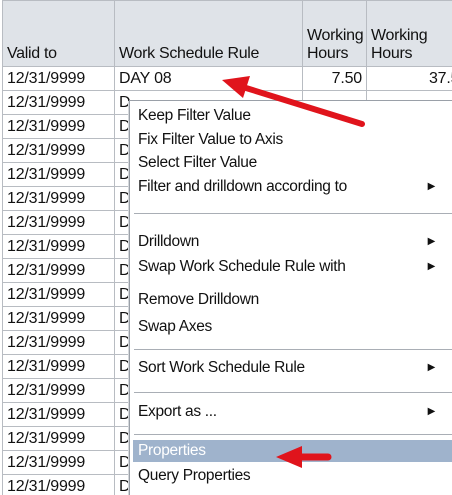 The image size is (452, 495). Describe the element at coordinates (221, 367) in the screenshot. I see `menu-item-label: Sort Work Schedule Rule` at that location.